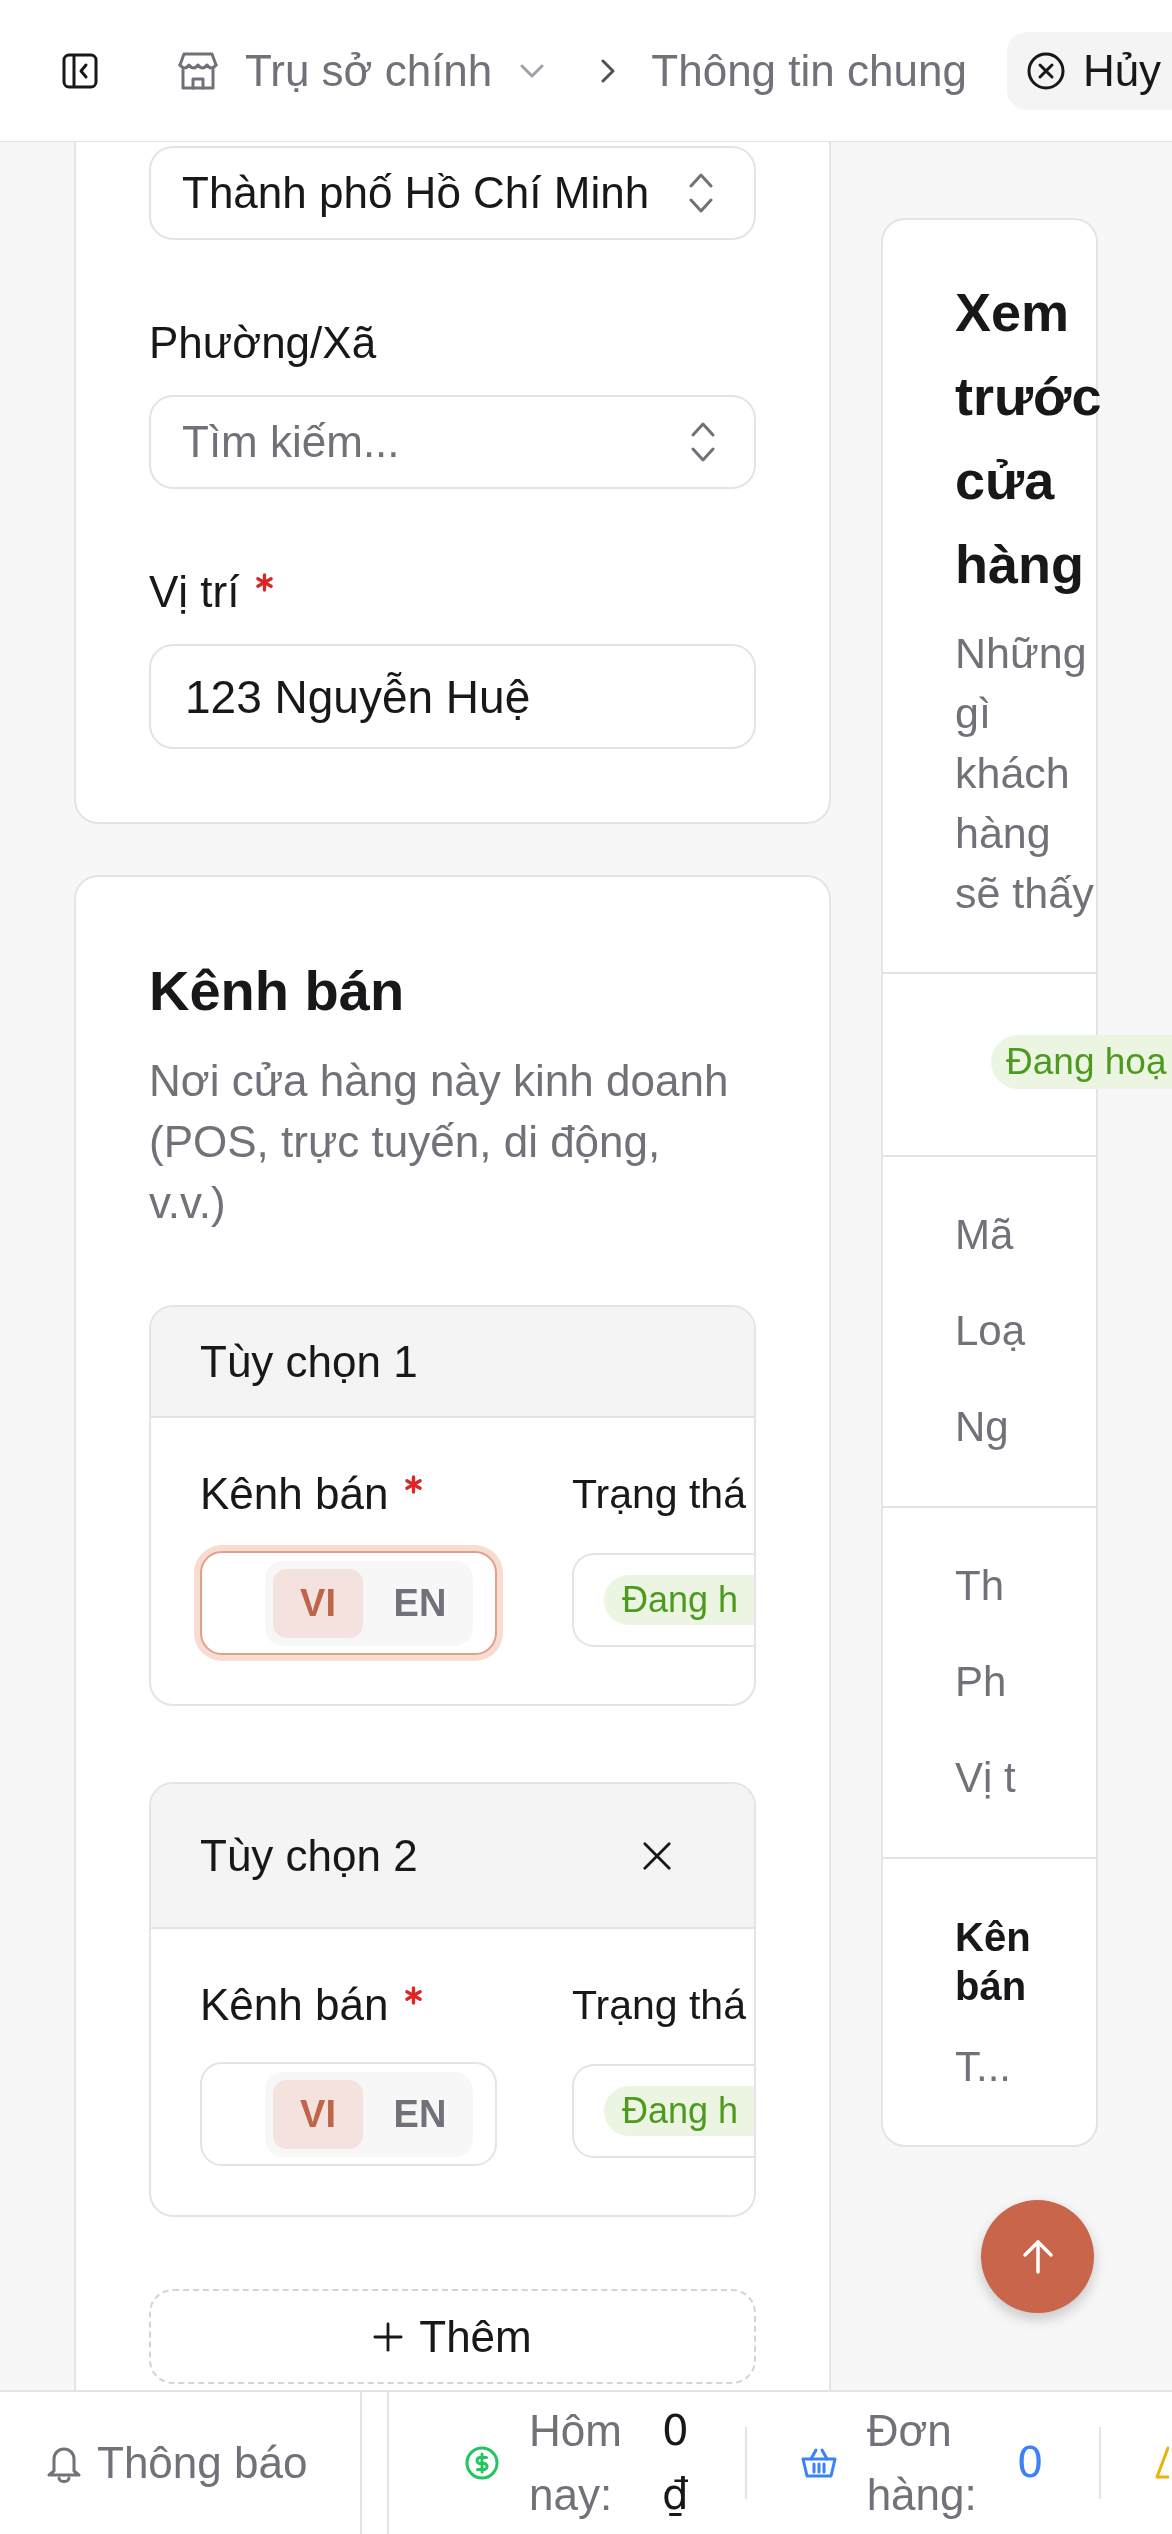 The height and width of the screenshot is (2534, 1172). What do you see at coordinates (452, 2336) in the screenshot?
I see `add-button: Thêm` at bounding box center [452, 2336].